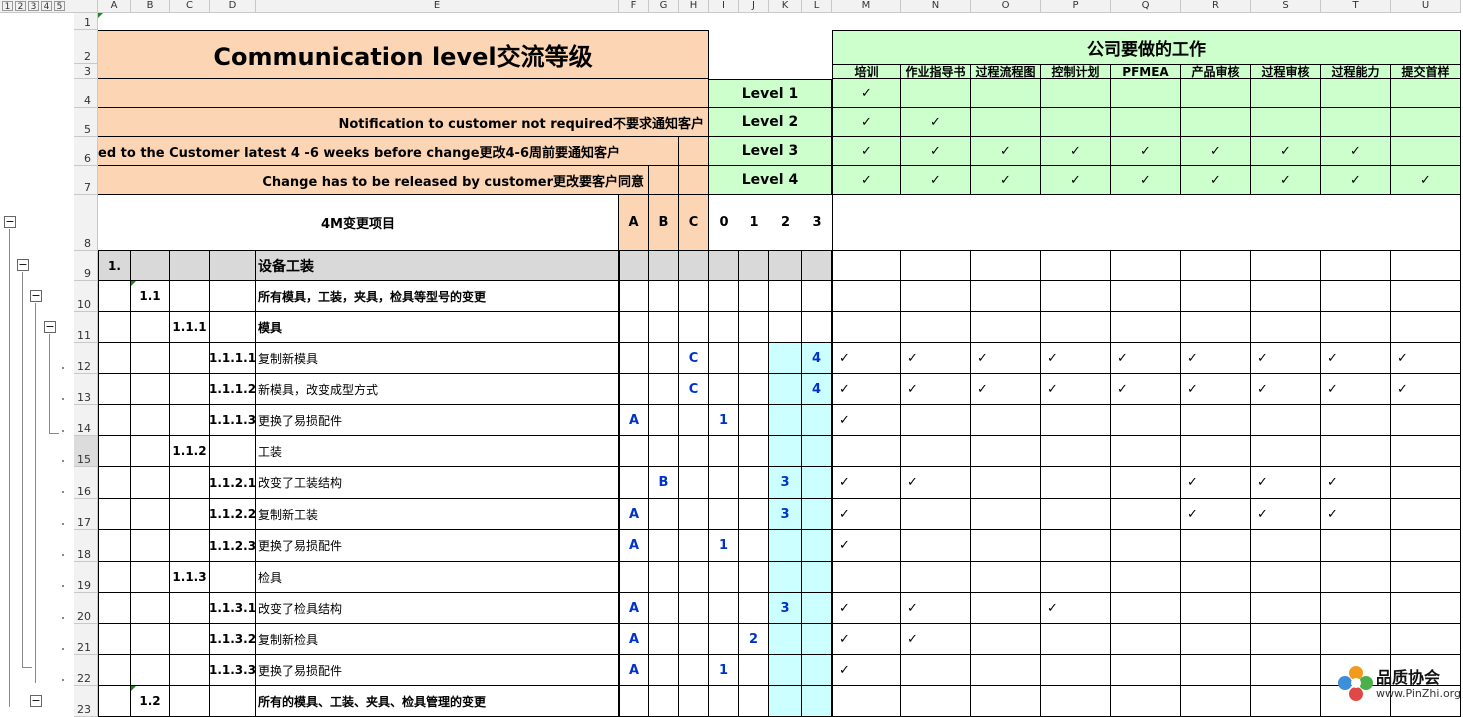 This screenshot has width=1463, height=717. I want to click on row-header-14: 14, so click(86, 420).